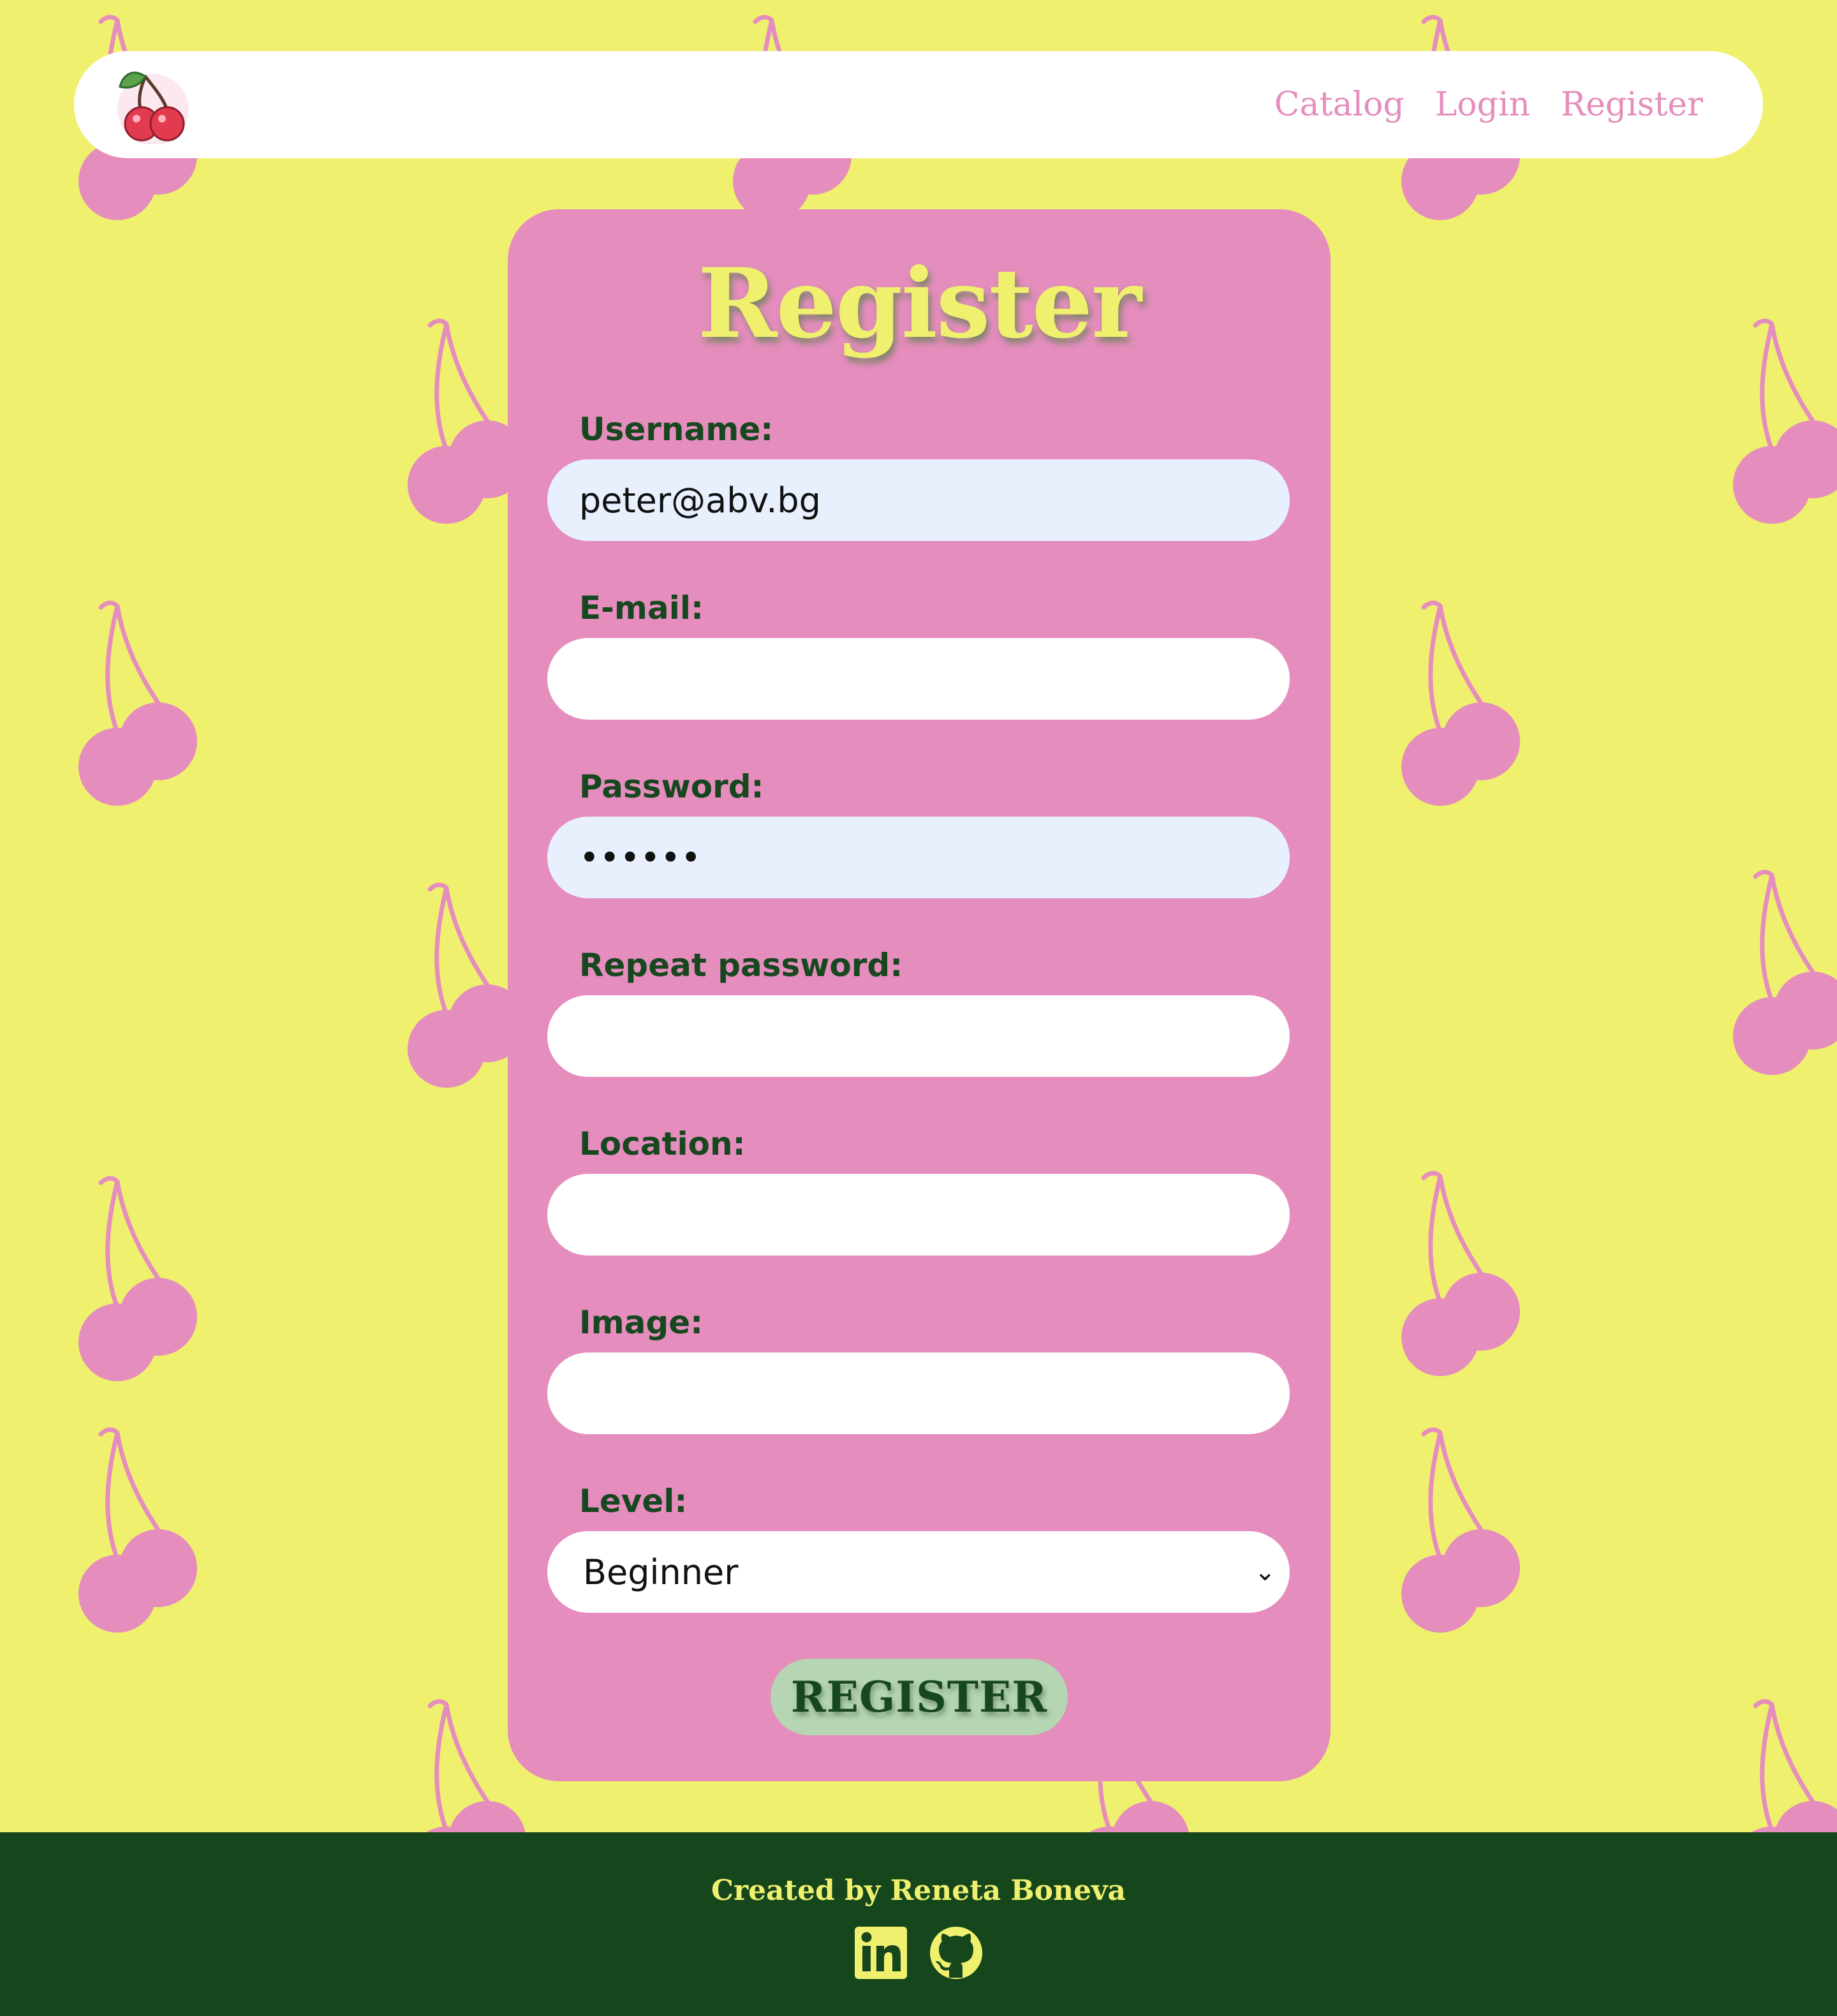 This screenshot has height=2016, width=1837. Describe the element at coordinates (671, 786) in the screenshot. I see `password-label: Password:` at that location.